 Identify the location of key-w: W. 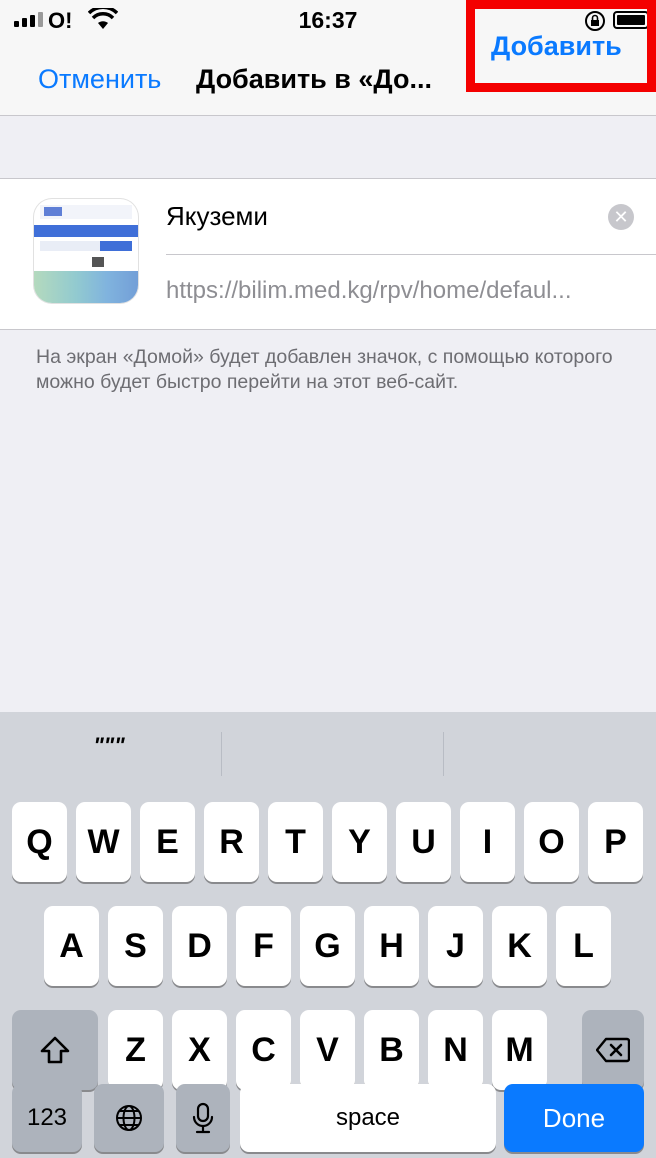
(103, 842).